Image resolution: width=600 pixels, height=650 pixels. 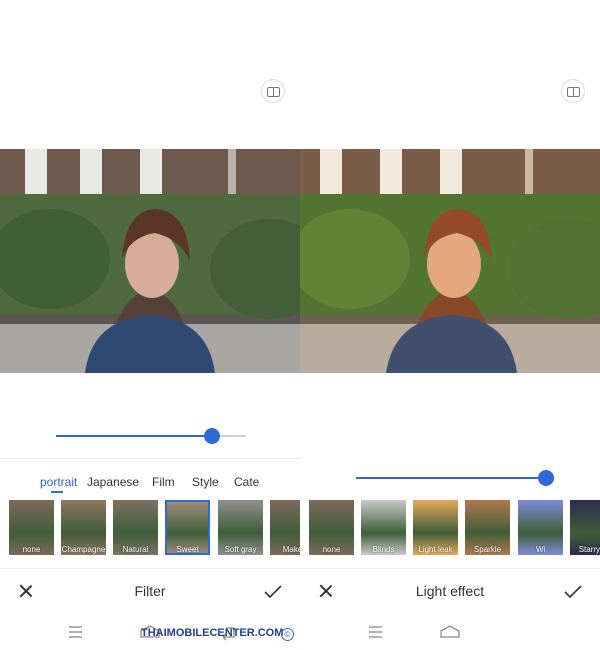 What do you see at coordinates (187, 549) in the screenshot?
I see `thumb-label: Sweet` at bounding box center [187, 549].